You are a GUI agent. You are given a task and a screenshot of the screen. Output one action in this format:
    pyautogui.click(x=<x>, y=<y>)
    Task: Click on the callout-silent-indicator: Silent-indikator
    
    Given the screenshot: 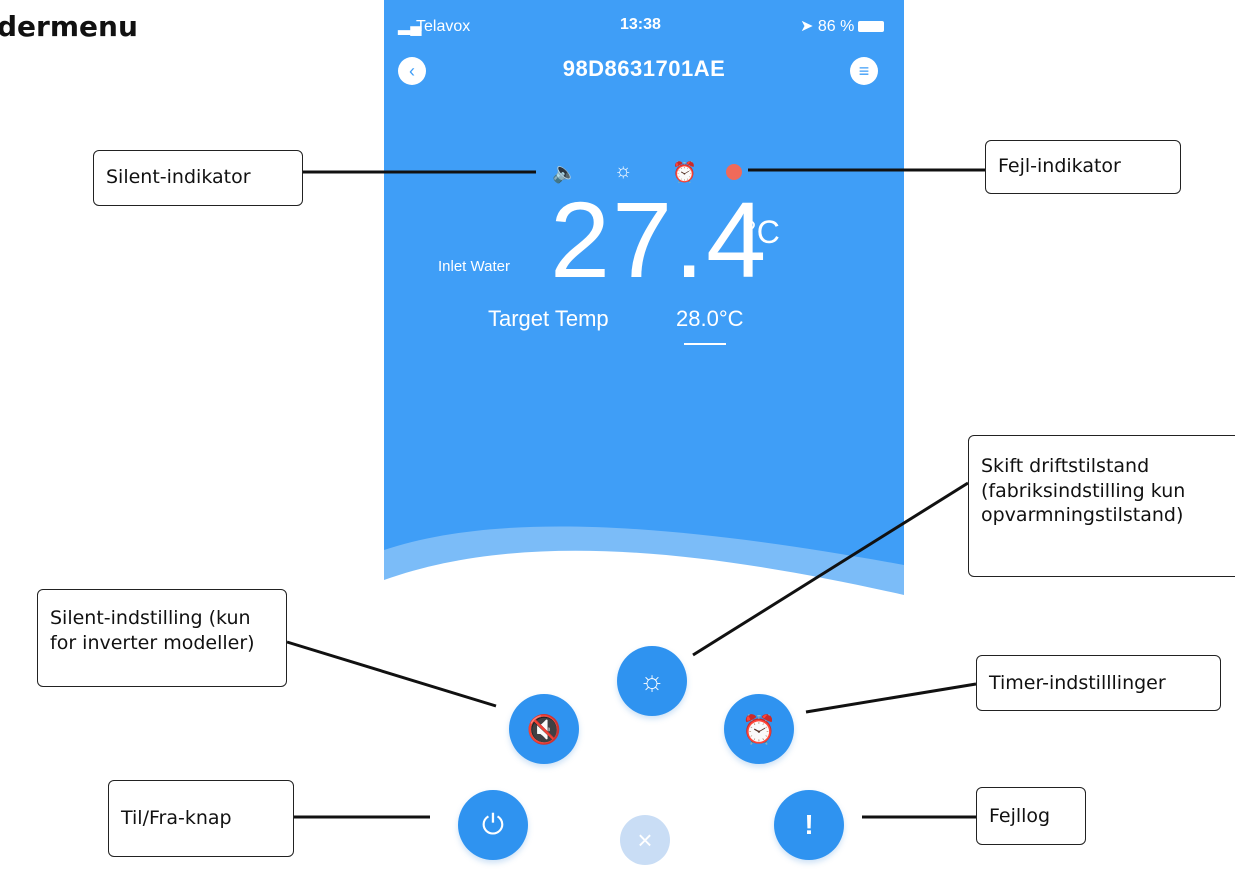 What is the action you would take?
    pyautogui.click(x=198, y=178)
    